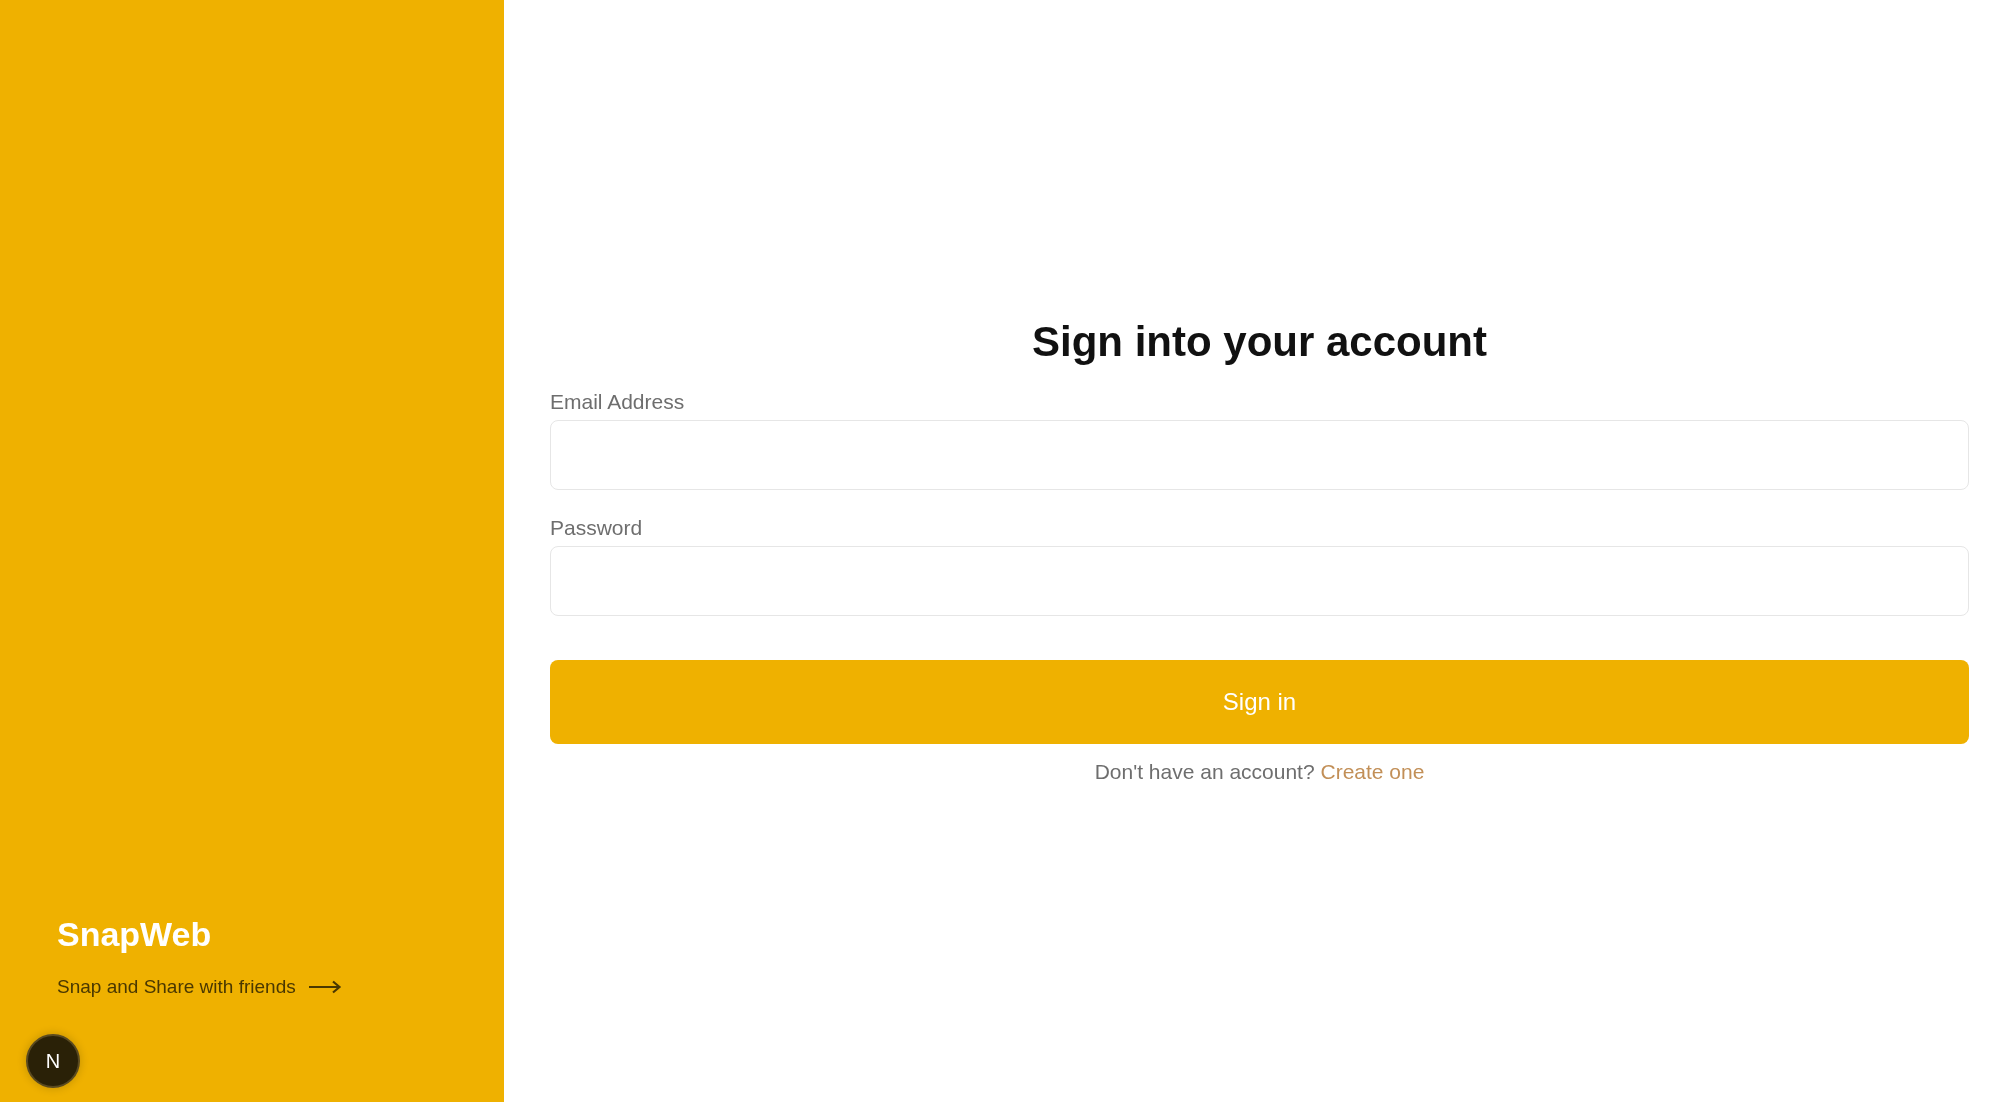 This screenshot has height=1102, width=1999. What do you see at coordinates (1259, 455) in the screenshot?
I see `email-field` at bounding box center [1259, 455].